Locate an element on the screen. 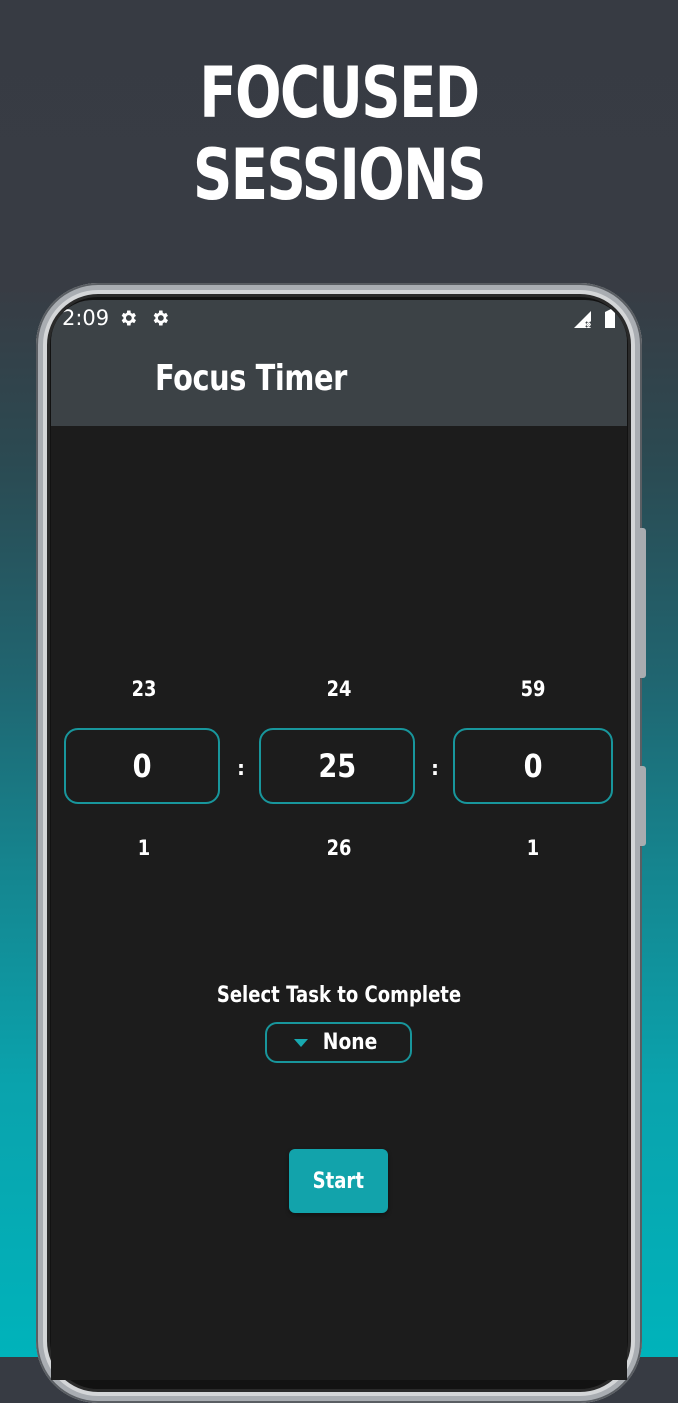 The image size is (678, 1403). task-dropdown: None is located at coordinates (338, 1042).